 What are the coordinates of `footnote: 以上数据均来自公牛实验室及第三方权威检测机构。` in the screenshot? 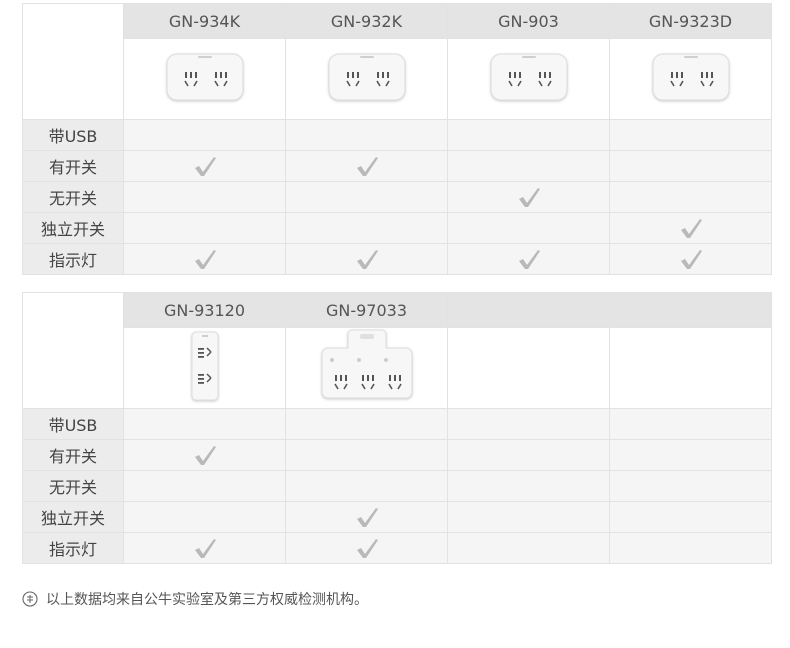 It's located at (195, 599).